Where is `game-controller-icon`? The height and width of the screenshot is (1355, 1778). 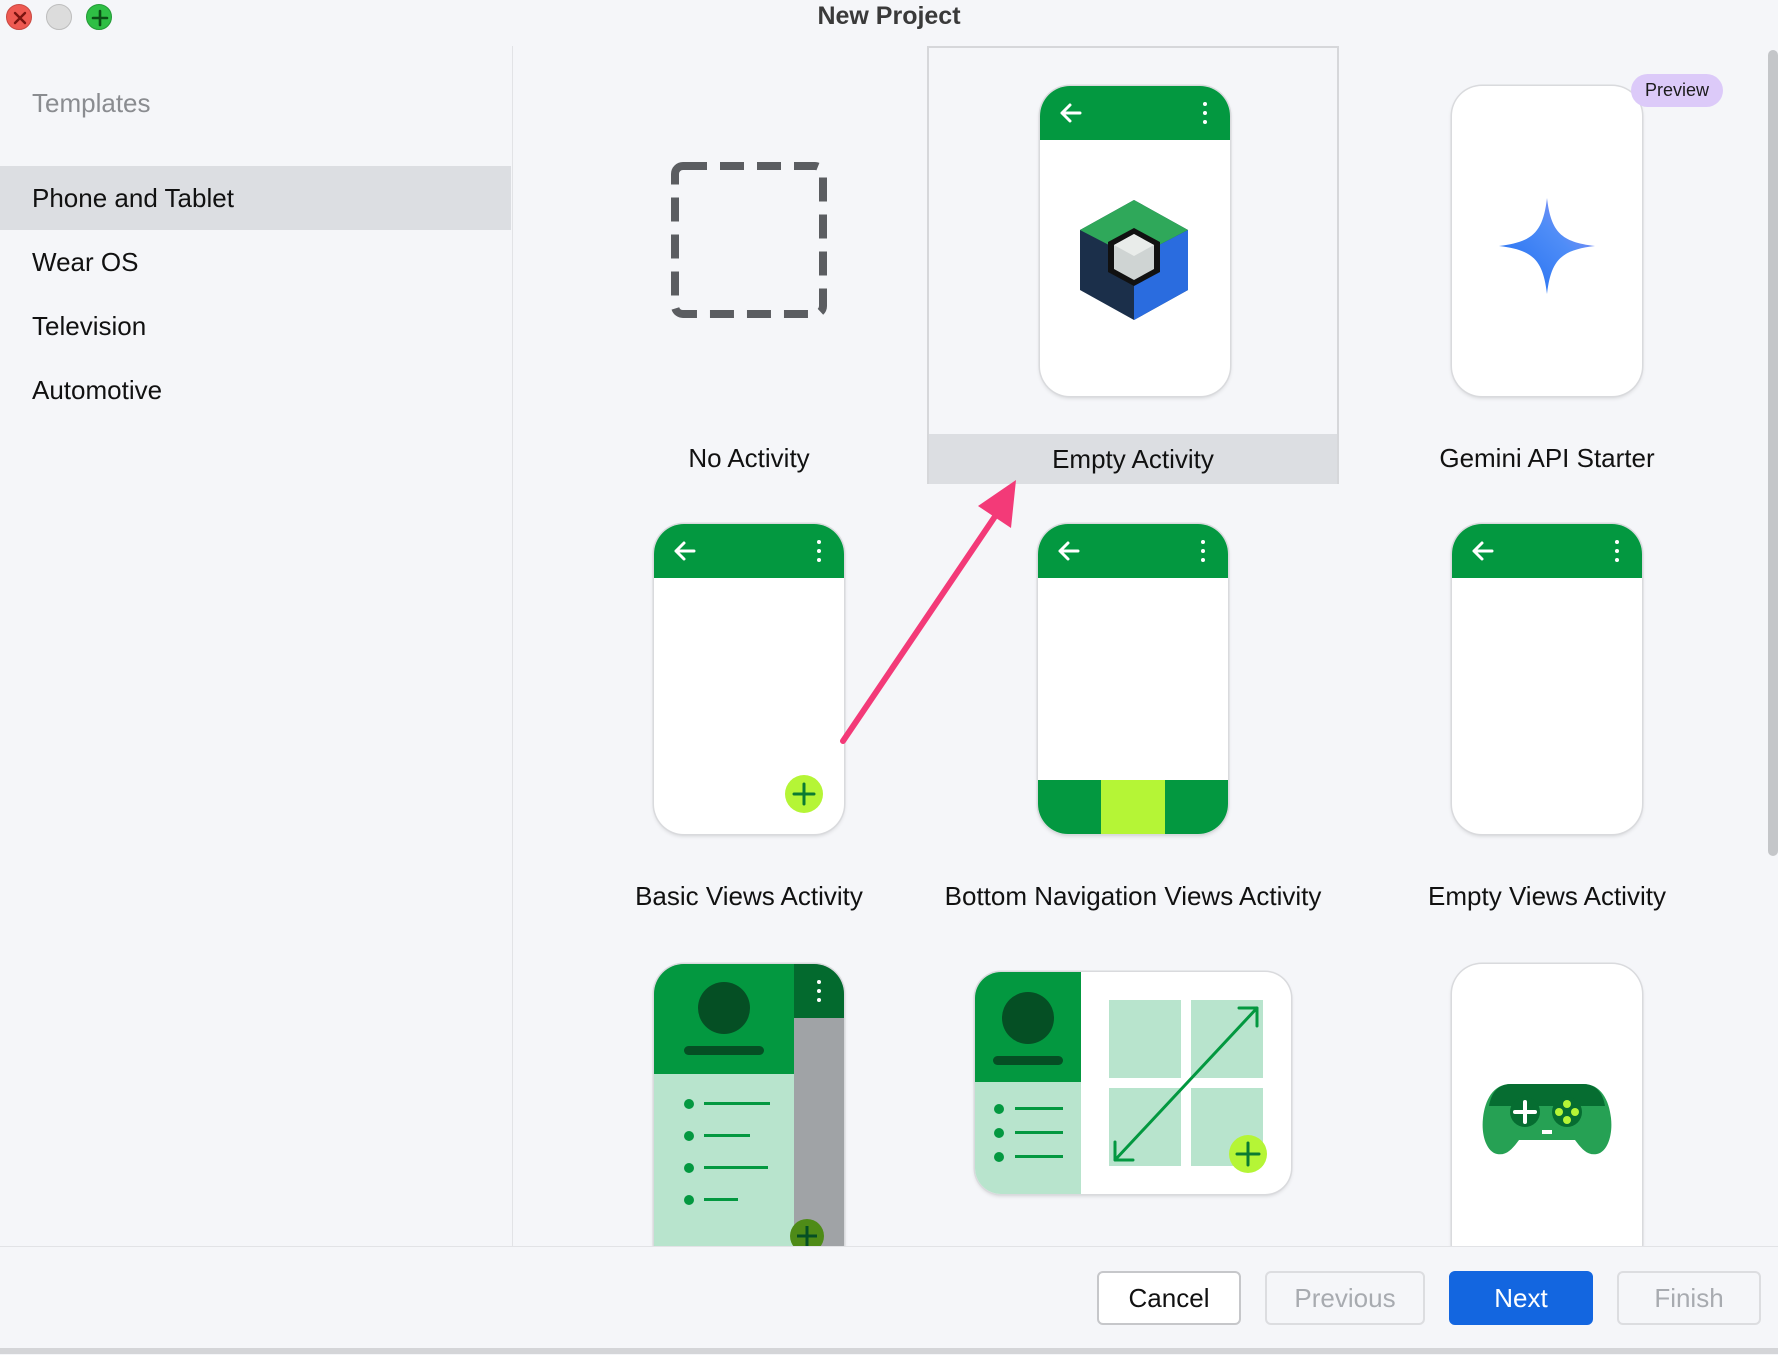
game-controller-icon is located at coordinates (1547, 1119).